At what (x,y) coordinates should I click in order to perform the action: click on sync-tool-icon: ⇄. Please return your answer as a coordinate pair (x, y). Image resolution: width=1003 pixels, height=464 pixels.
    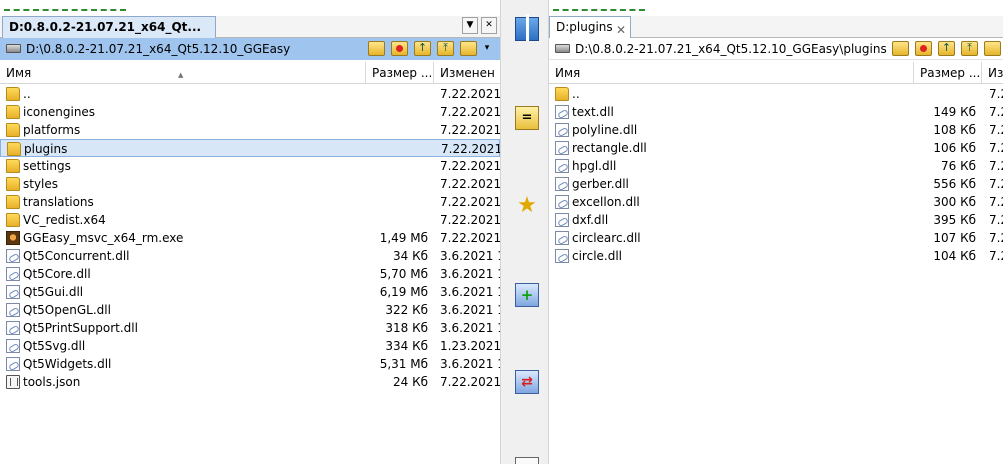
    Looking at the image, I should click on (527, 382).